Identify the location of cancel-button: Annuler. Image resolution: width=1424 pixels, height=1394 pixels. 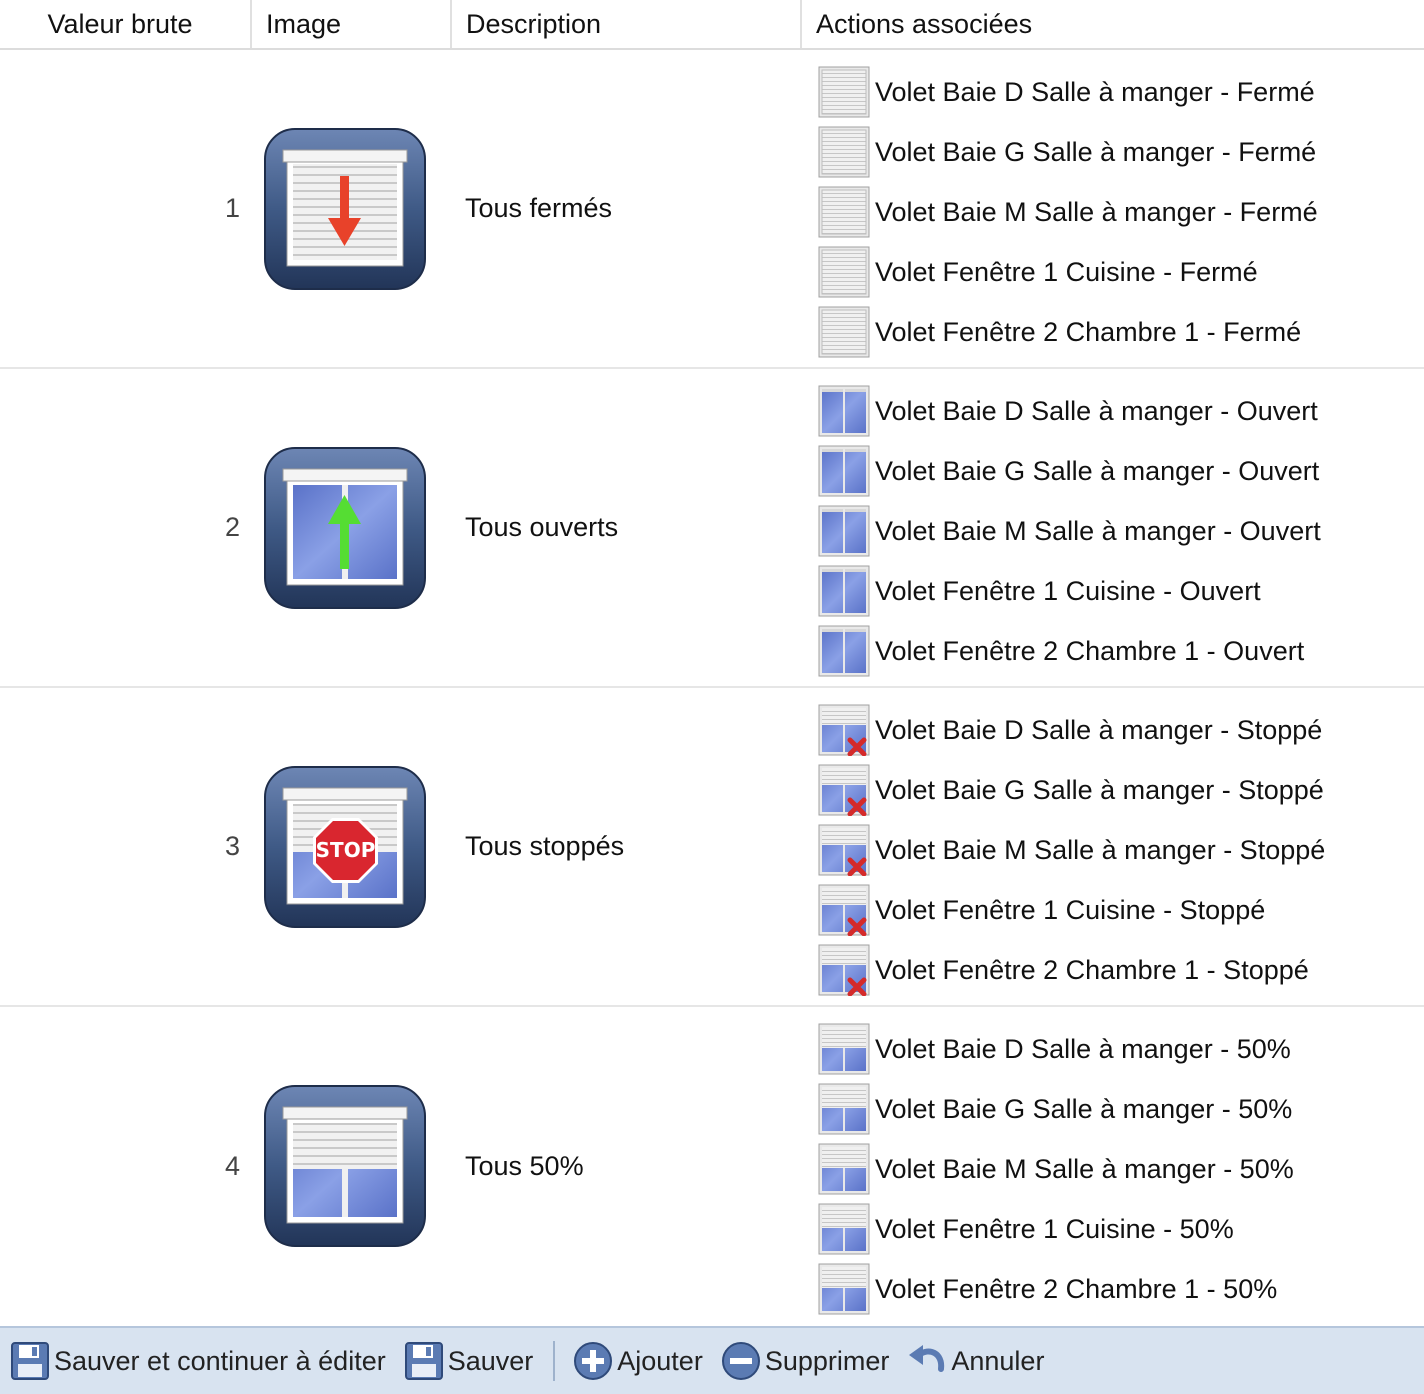
(975, 1361).